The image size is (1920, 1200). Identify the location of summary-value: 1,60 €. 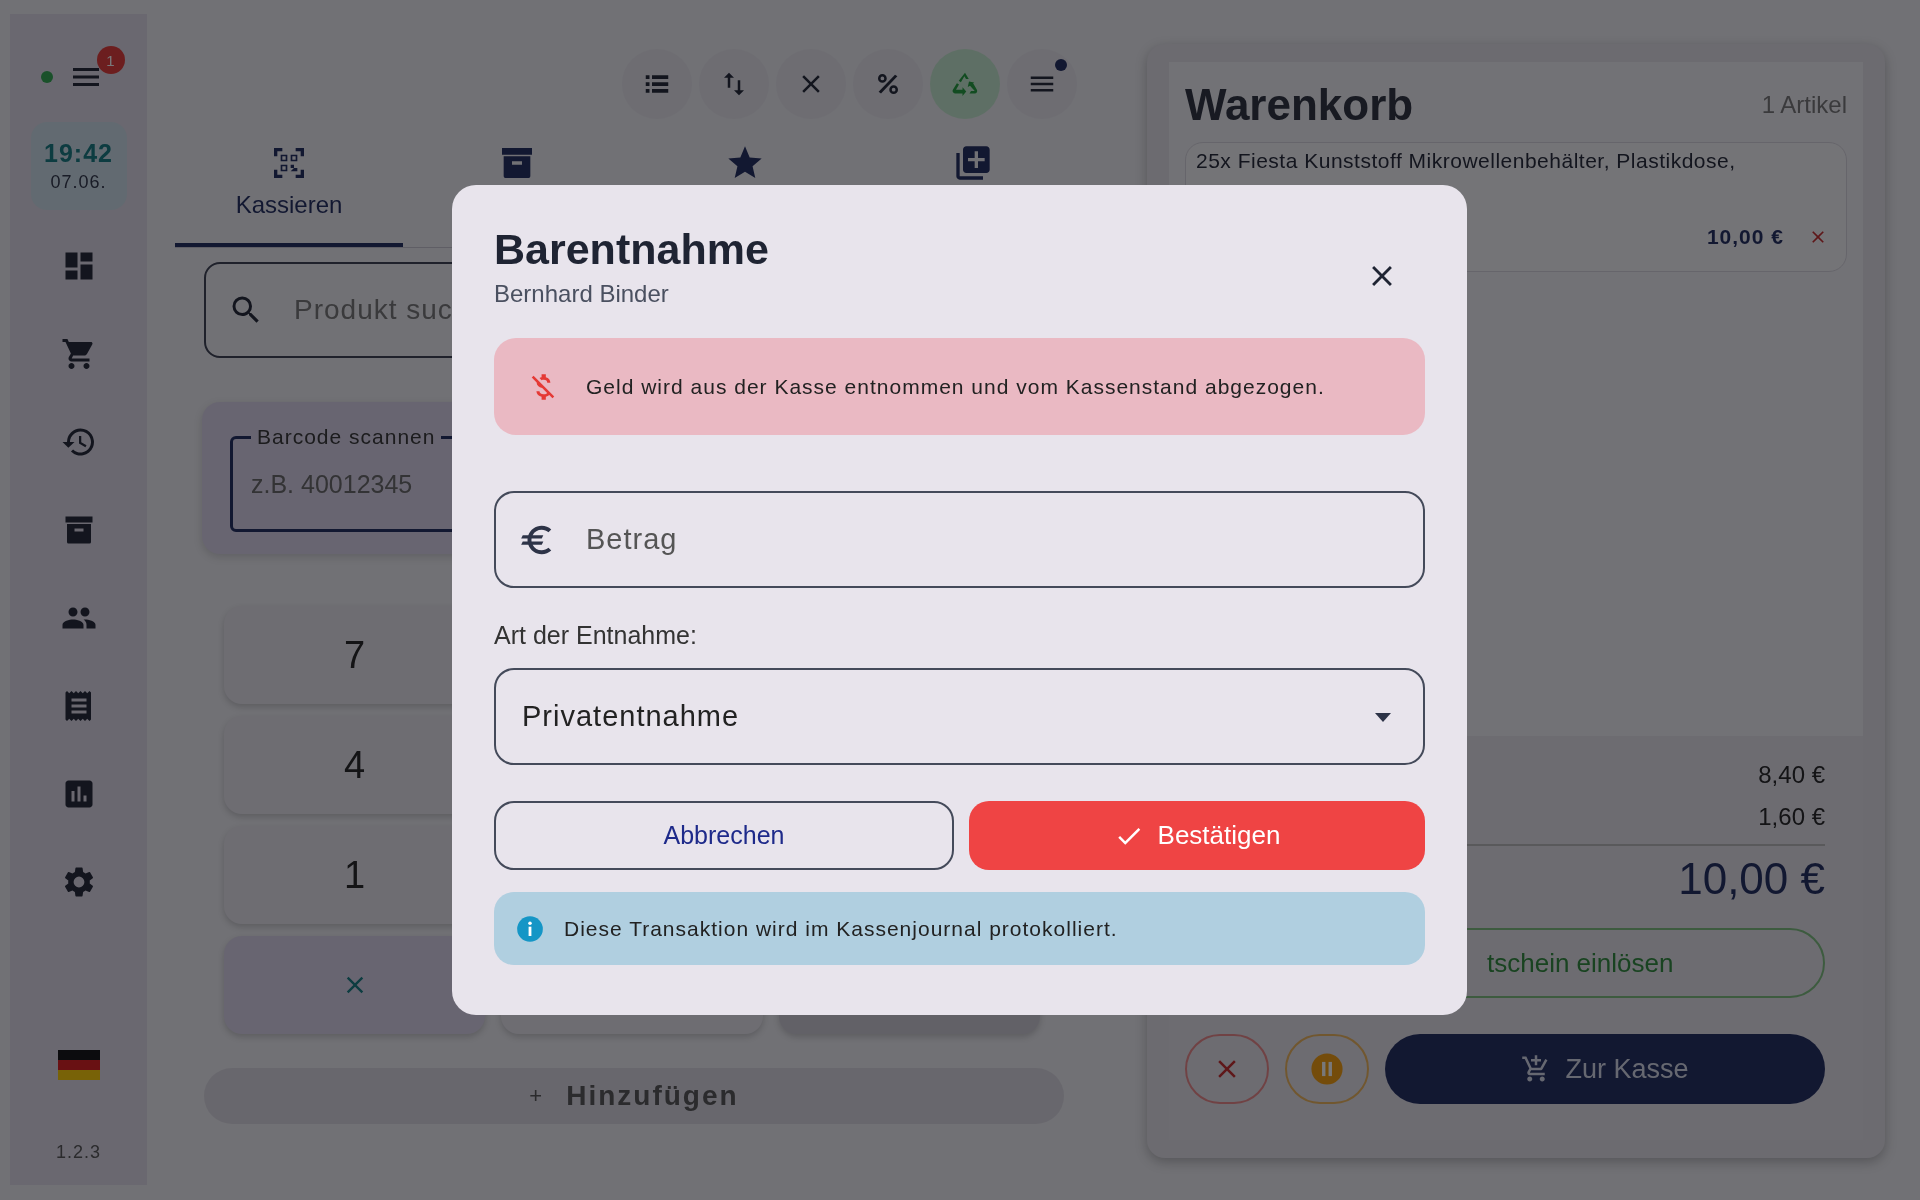
(1791, 817).